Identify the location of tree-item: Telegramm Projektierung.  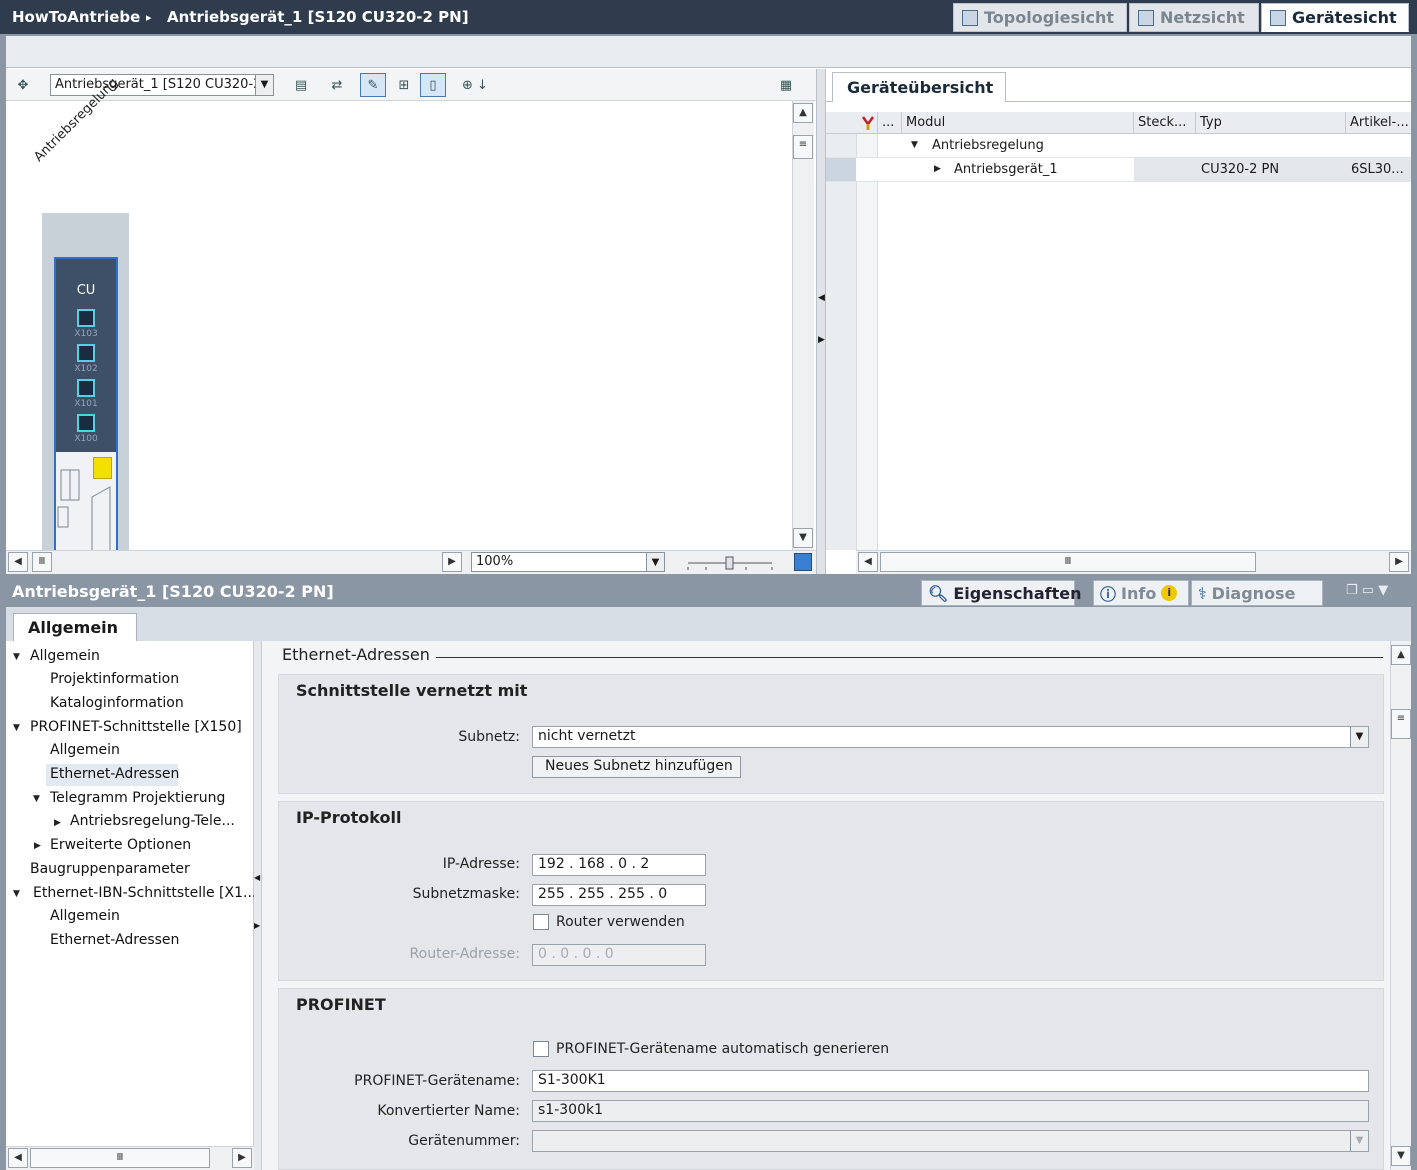
(137, 798).